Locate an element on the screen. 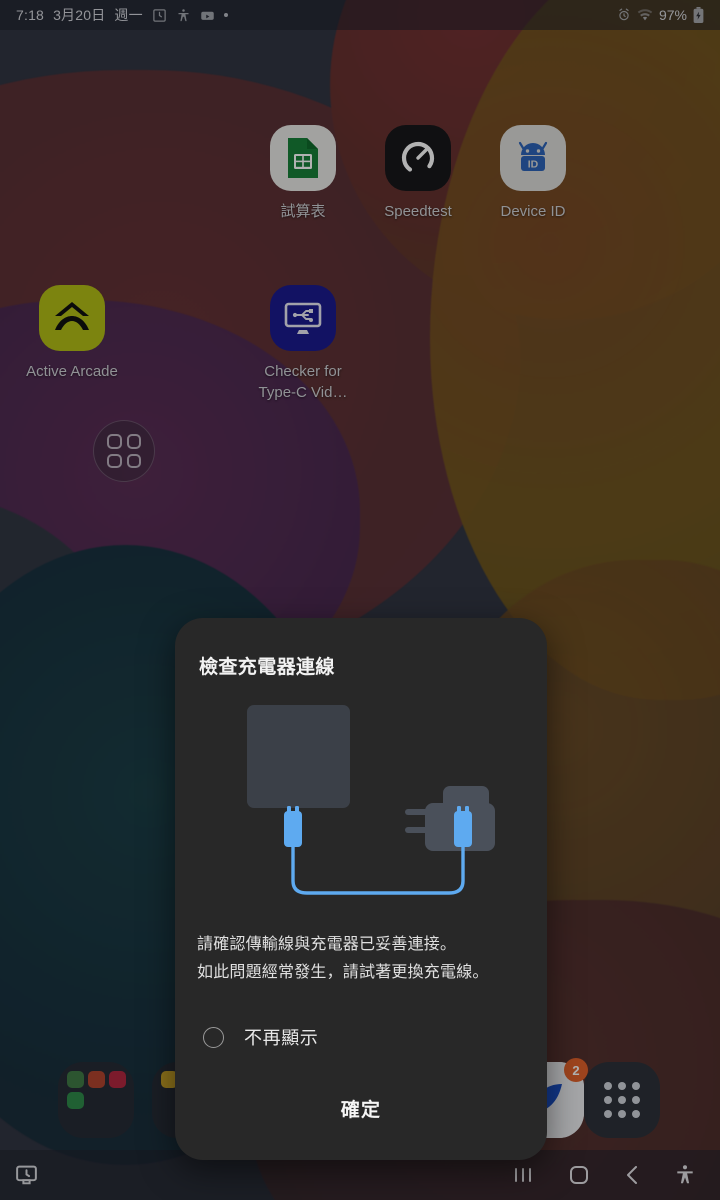 Image resolution: width=720 pixels, height=1200 pixels. charger-connection-illustration is located at coordinates (361, 809).